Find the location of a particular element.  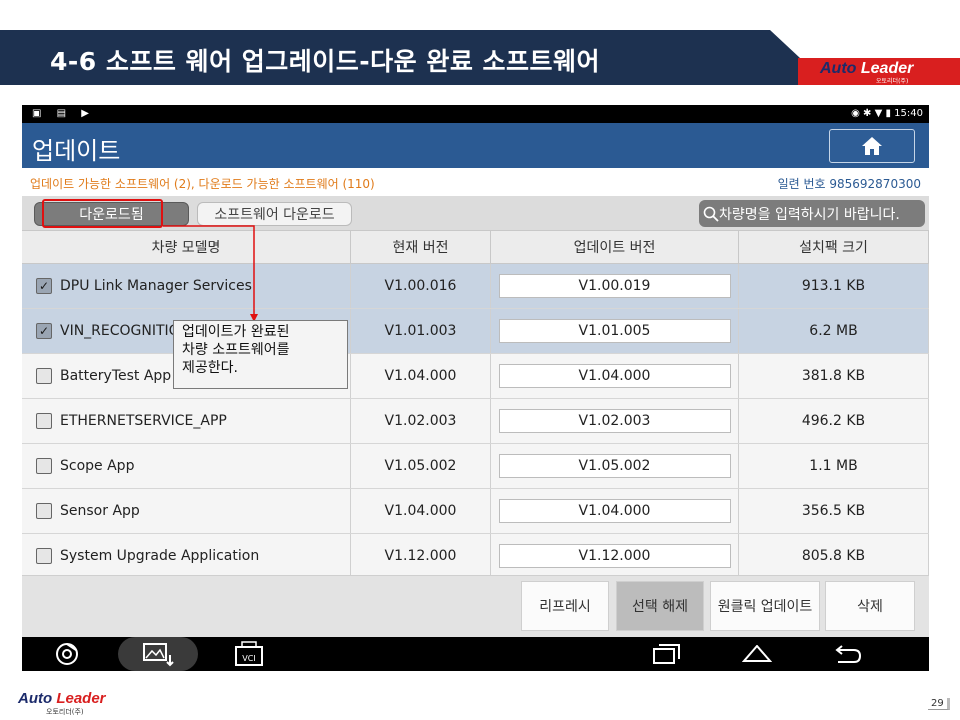

row-current: V1.02.003 is located at coordinates (421, 421).